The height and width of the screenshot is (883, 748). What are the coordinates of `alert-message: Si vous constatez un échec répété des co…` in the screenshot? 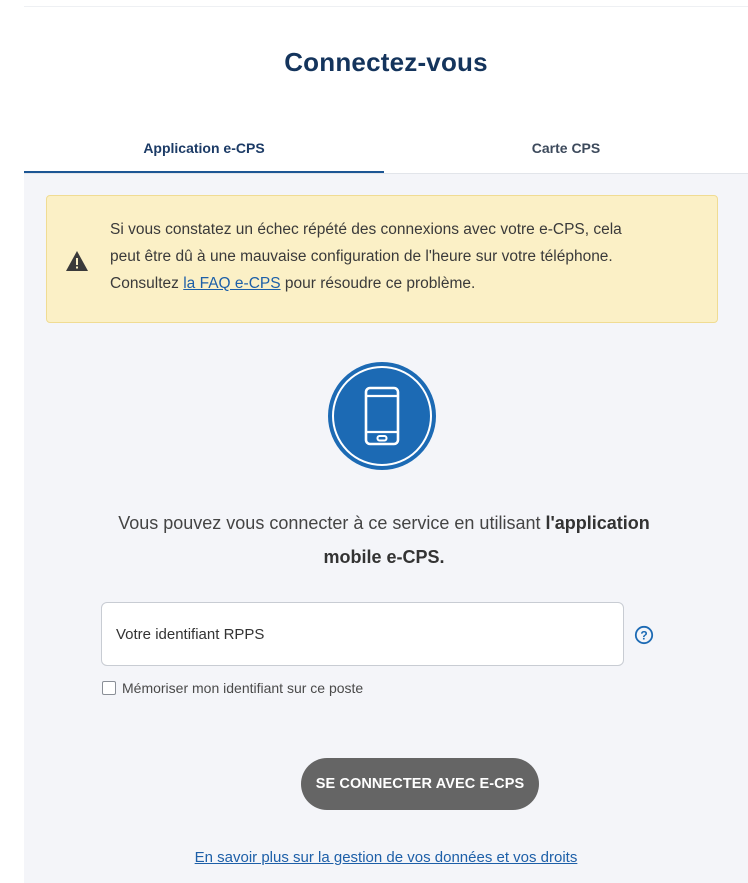 It's located at (410, 256).